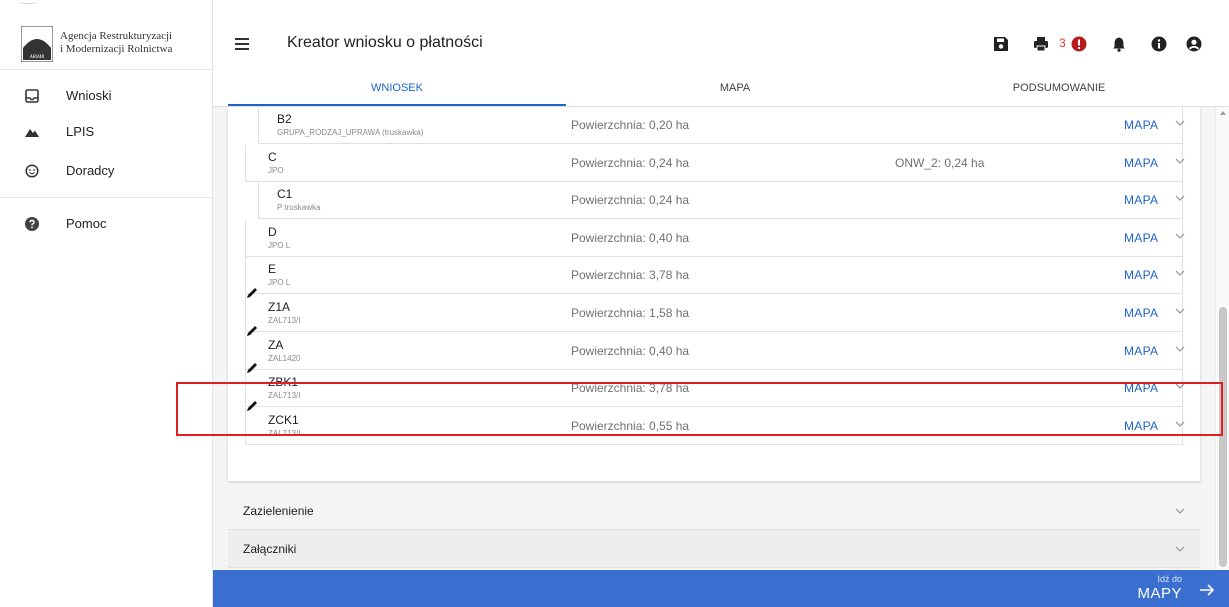 The height and width of the screenshot is (607, 1229). What do you see at coordinates (283, 419) in the screenshot?
I see `parcel-id: ZCK1` at bounding box center [283, 419].